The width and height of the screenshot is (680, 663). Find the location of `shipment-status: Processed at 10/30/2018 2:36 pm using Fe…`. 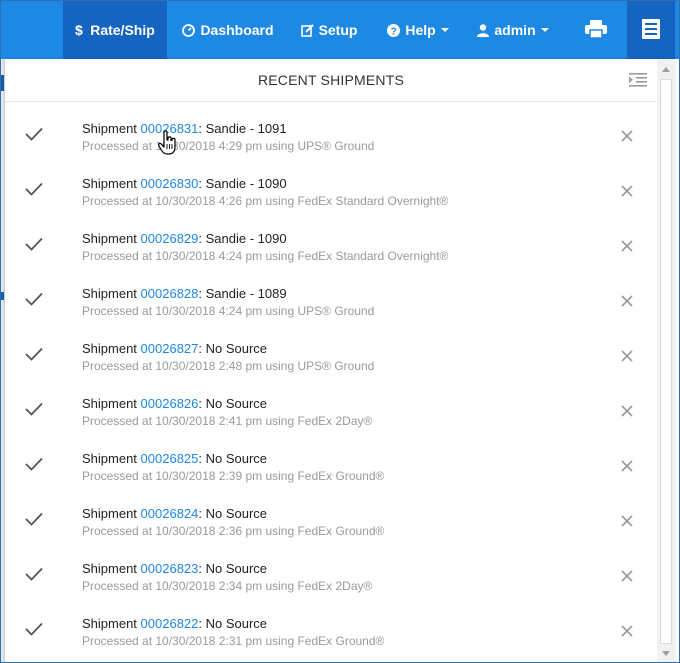

shipment-status: Processed at 10/30/2018 2:36 pm using Fe… is located at coordinates (233, 531).